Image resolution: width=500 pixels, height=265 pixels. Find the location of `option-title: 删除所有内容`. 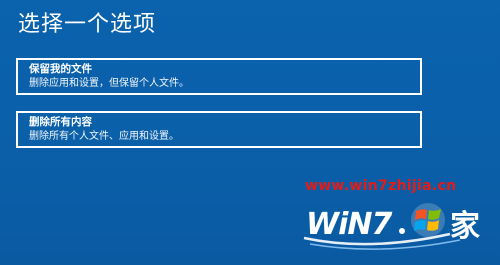

option-title: 删除所有内容 is located at coordinates (60, 122).